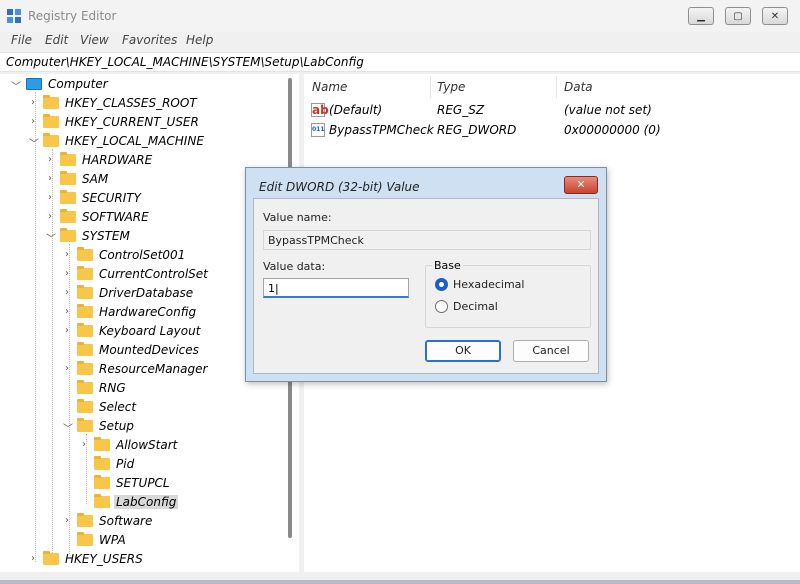 This screenshot has height=584, width=800. What do you see at coordinates (463, 351) in the screenshot?
I see `ok-button: OK` at bounding box center [463, 351].